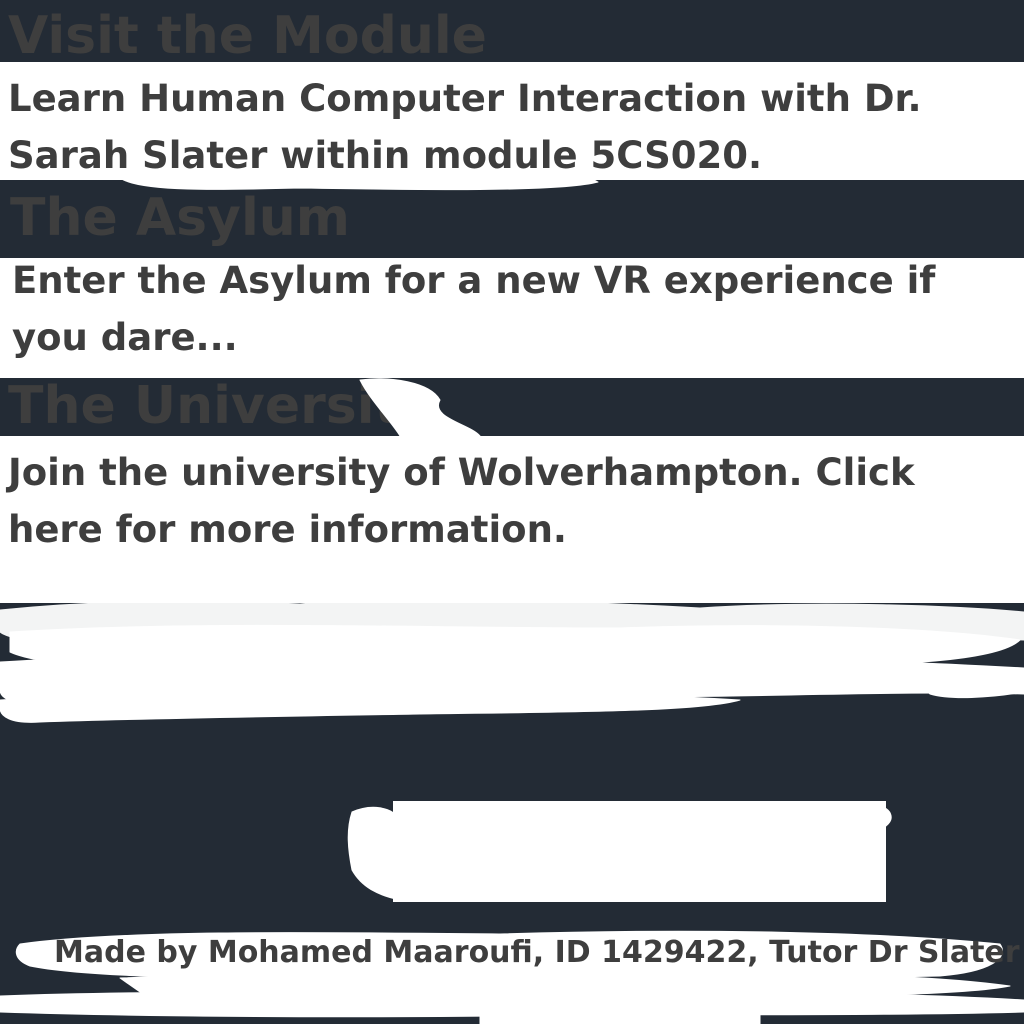 The image size is (1024, 1024). Describe the element at coordinates (220, 406) in the screenshot. I see `university-heading: The University` at that location.